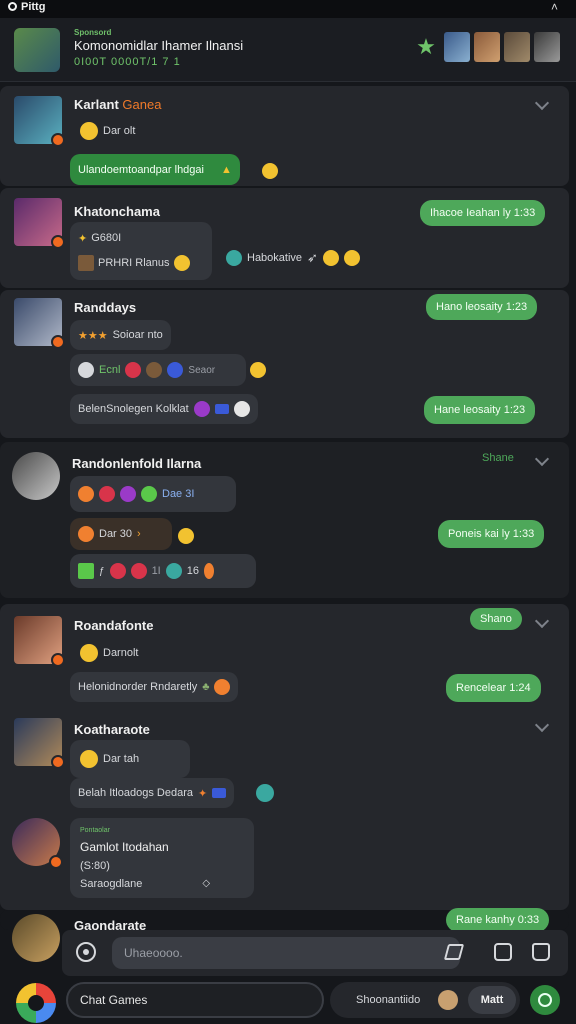 This screenshot has height=1024, width=576. What do you see at coordinates (136, 463) in the screenshot?
I see `username: Randonlenfold Ilarna` at bounding box center [136, 463].